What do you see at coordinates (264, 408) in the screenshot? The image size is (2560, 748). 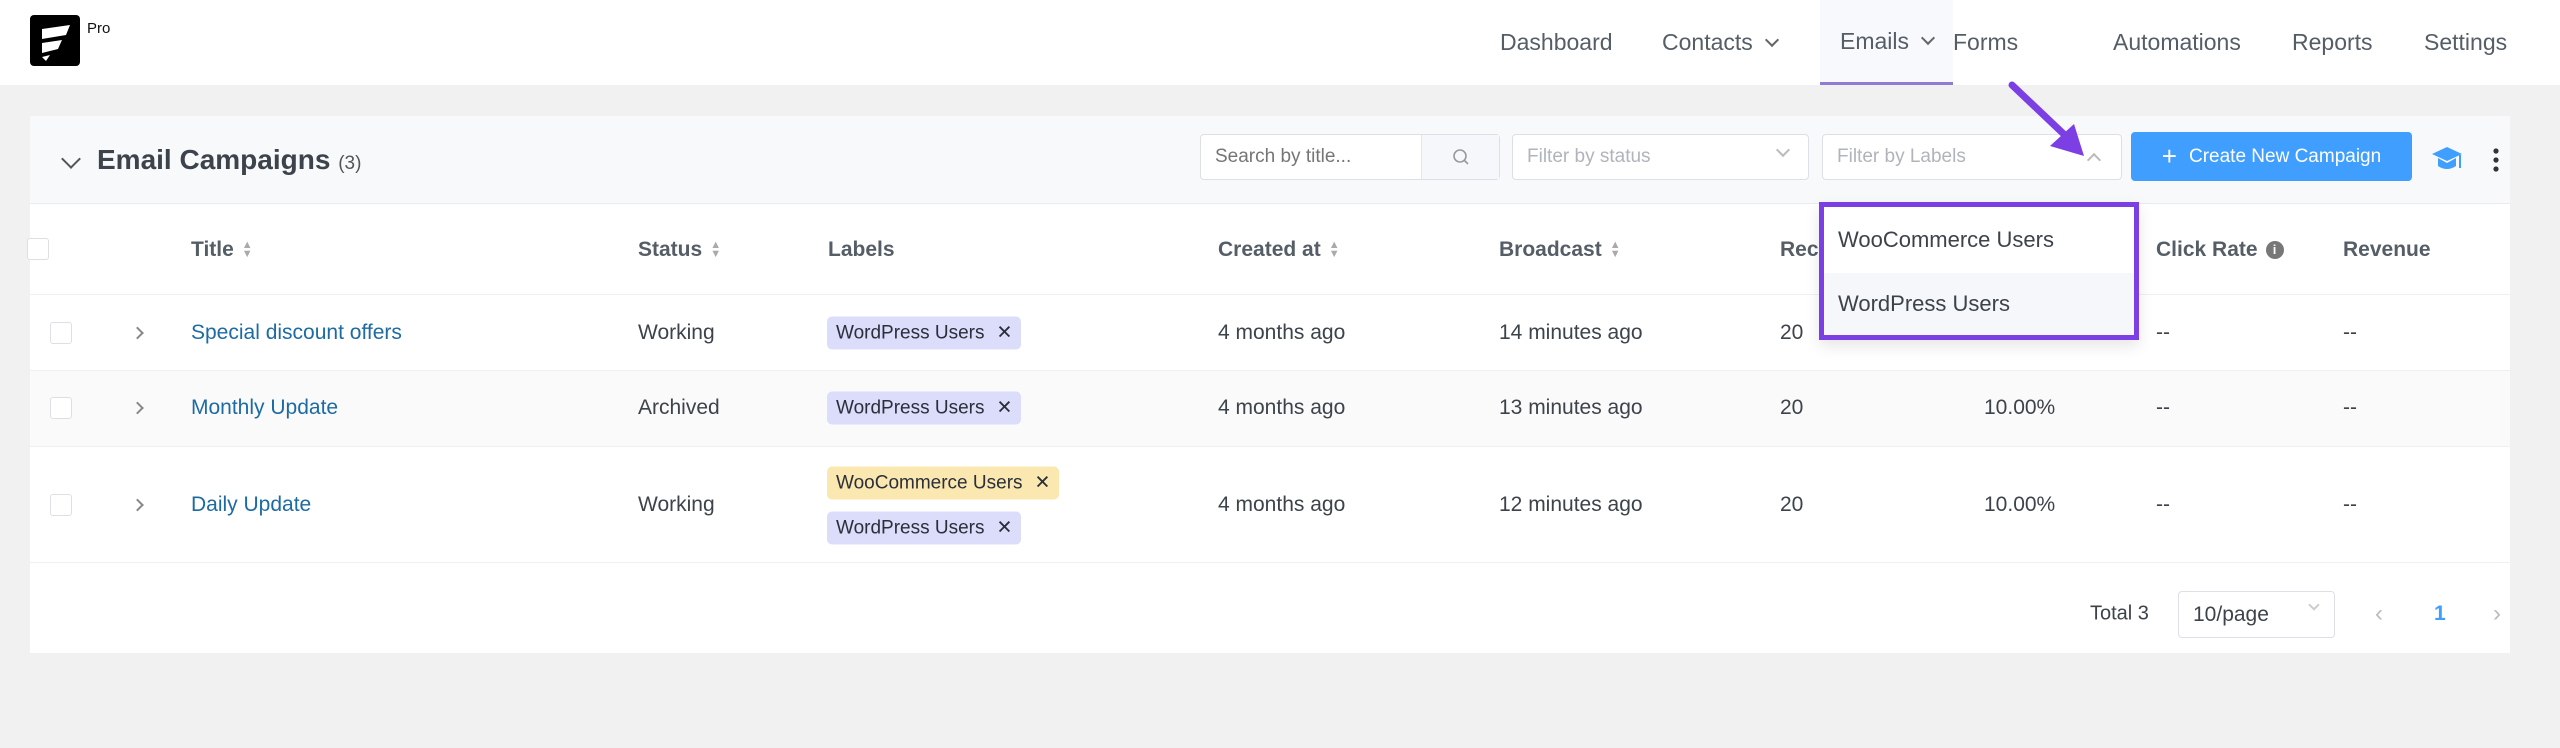 I see `campaign-title-link: Monthly Update` at bounding box center [264, 408].